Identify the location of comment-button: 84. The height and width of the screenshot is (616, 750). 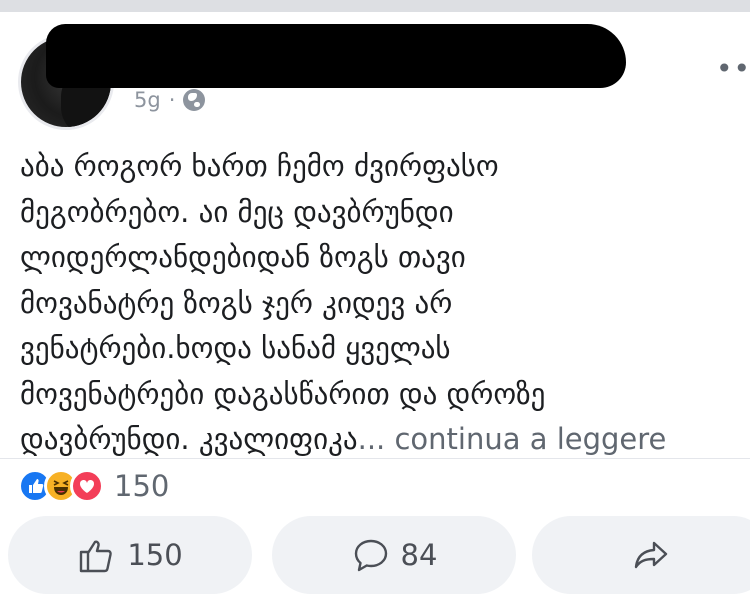
(394, 555).